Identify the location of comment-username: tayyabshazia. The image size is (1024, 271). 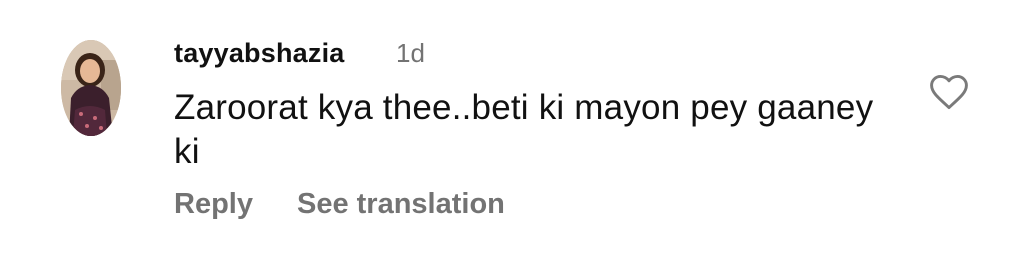
(259, 53).